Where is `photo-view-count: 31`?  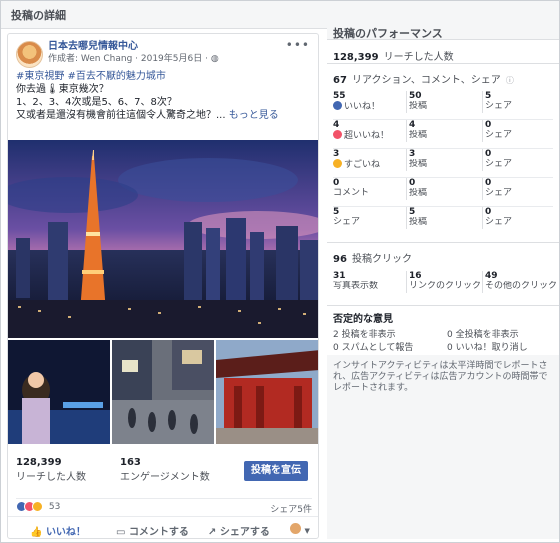
photo-view-count: 31 is located at coordinates (339, 276).